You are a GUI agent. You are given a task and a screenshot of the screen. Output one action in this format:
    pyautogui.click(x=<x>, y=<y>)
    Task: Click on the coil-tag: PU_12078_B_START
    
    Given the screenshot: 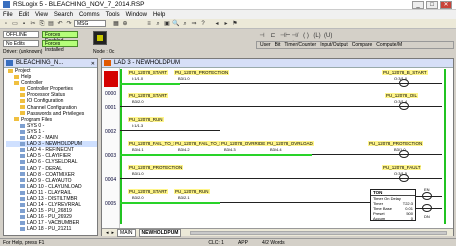 What is the action you would take?
    pyautogui.click(x=405, y=72)
    